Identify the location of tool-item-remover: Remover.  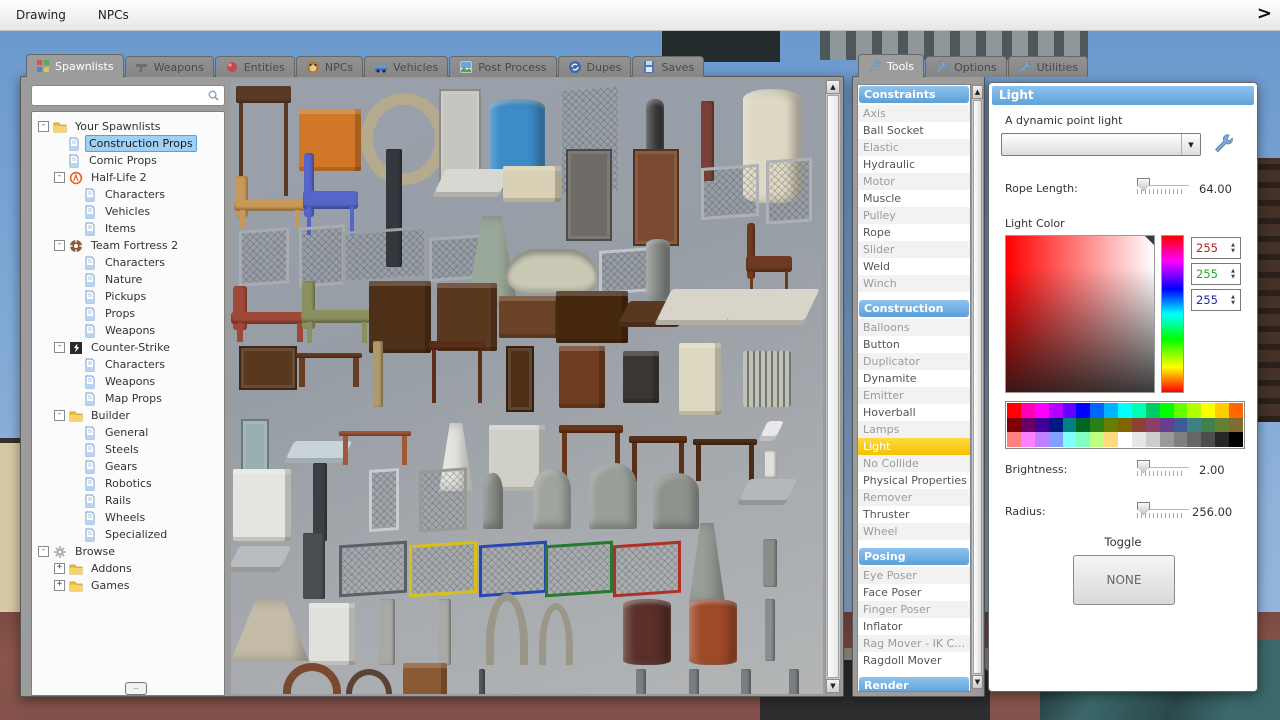
(914, 497).